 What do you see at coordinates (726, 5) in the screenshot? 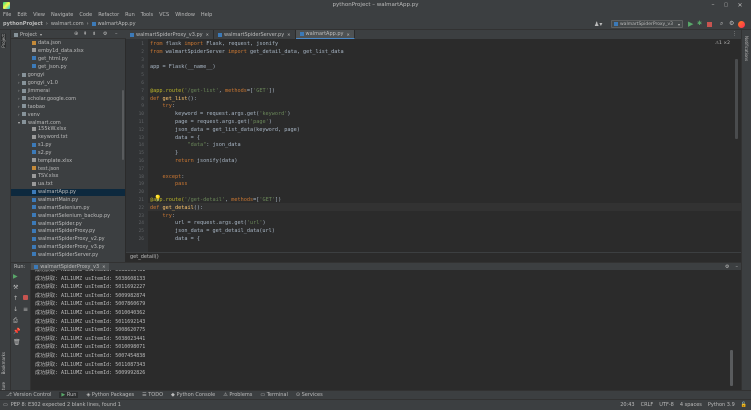
I see `maximize-button: ▢` at bounding box center [726, 5].